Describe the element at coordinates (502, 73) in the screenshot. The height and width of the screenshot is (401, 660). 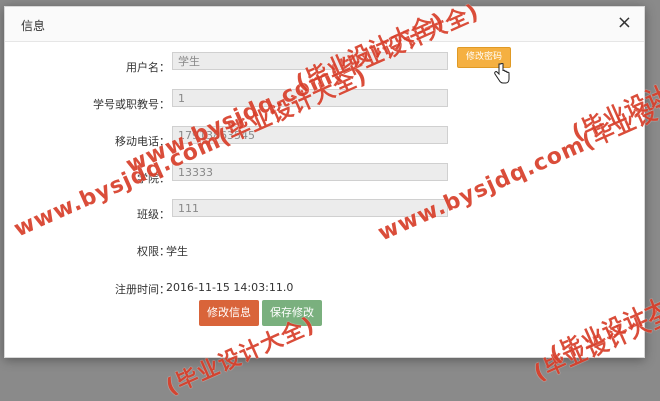
I see `hand-pointer-icon` at that location.